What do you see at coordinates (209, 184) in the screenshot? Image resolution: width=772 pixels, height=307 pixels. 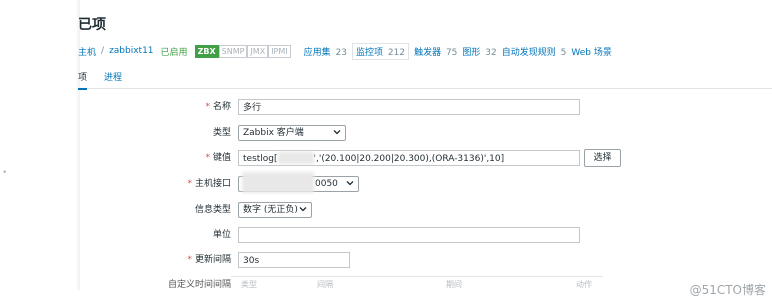 I see `interface-label: * 主机接口` at bounding box center [209, 184].